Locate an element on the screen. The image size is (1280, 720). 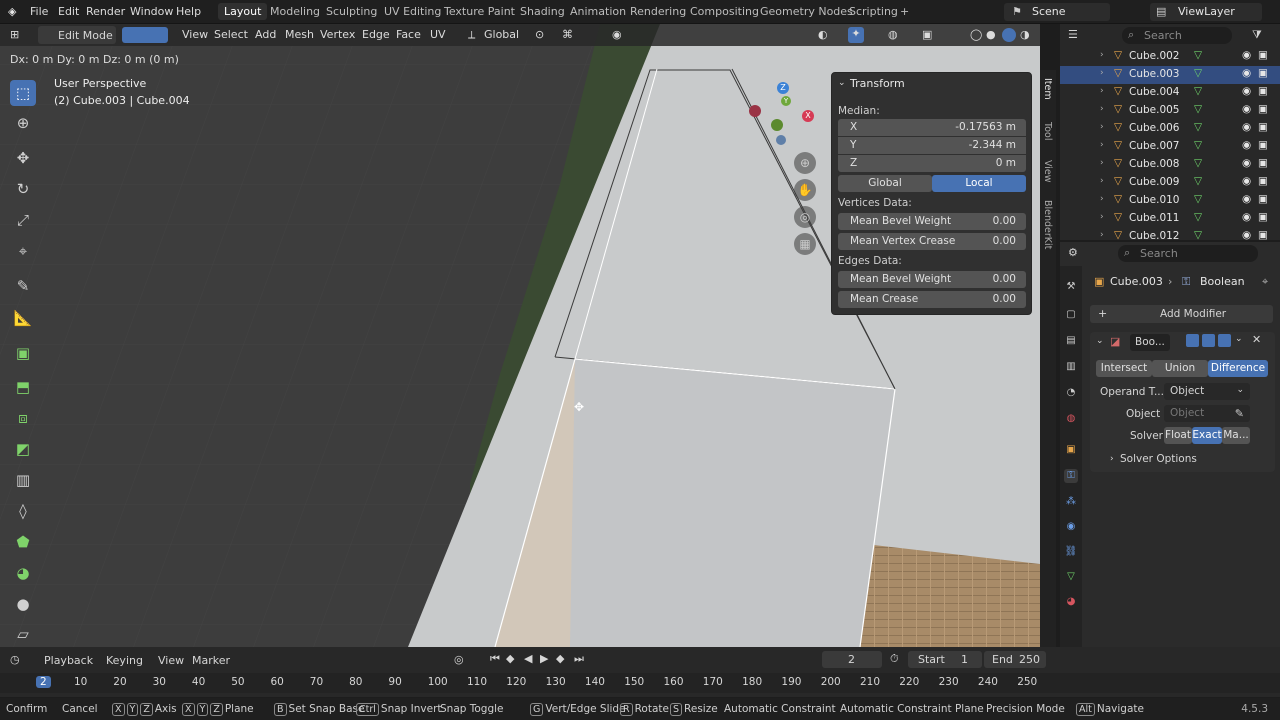
timeline-menu-marker: Marker is located at coordinates (211, 660).